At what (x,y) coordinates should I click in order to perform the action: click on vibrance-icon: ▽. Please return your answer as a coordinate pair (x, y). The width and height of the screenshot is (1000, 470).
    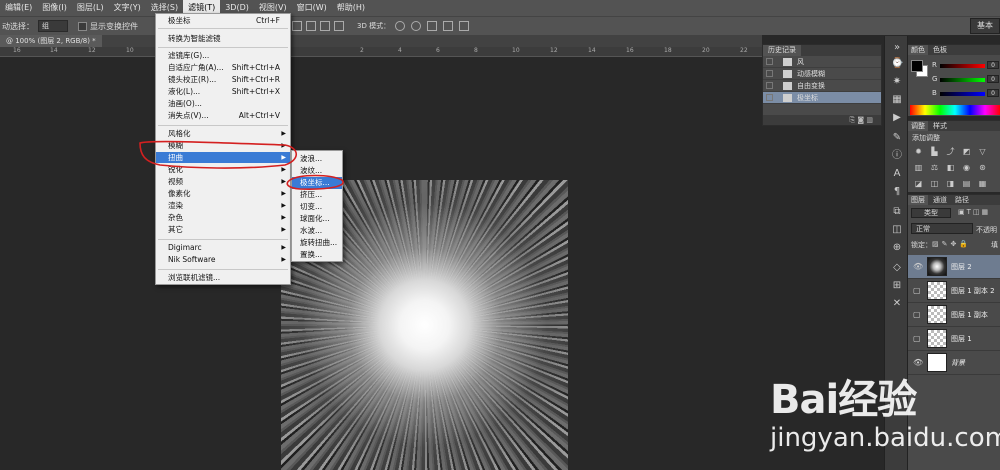
    Looking at the image, I should click on (982, 151).